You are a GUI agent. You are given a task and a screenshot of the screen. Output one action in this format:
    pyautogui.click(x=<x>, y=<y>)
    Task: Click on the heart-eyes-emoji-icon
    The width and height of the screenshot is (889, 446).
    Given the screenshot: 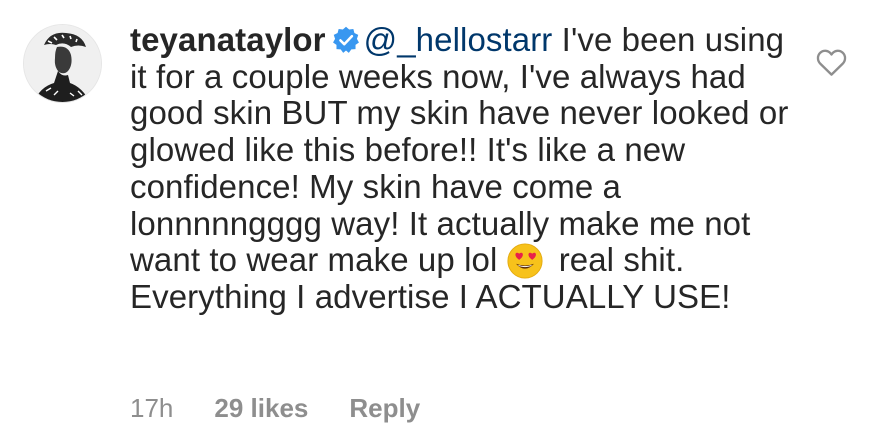 What is the action you would take?
    pyautogui.click(x=525, y=261)
    